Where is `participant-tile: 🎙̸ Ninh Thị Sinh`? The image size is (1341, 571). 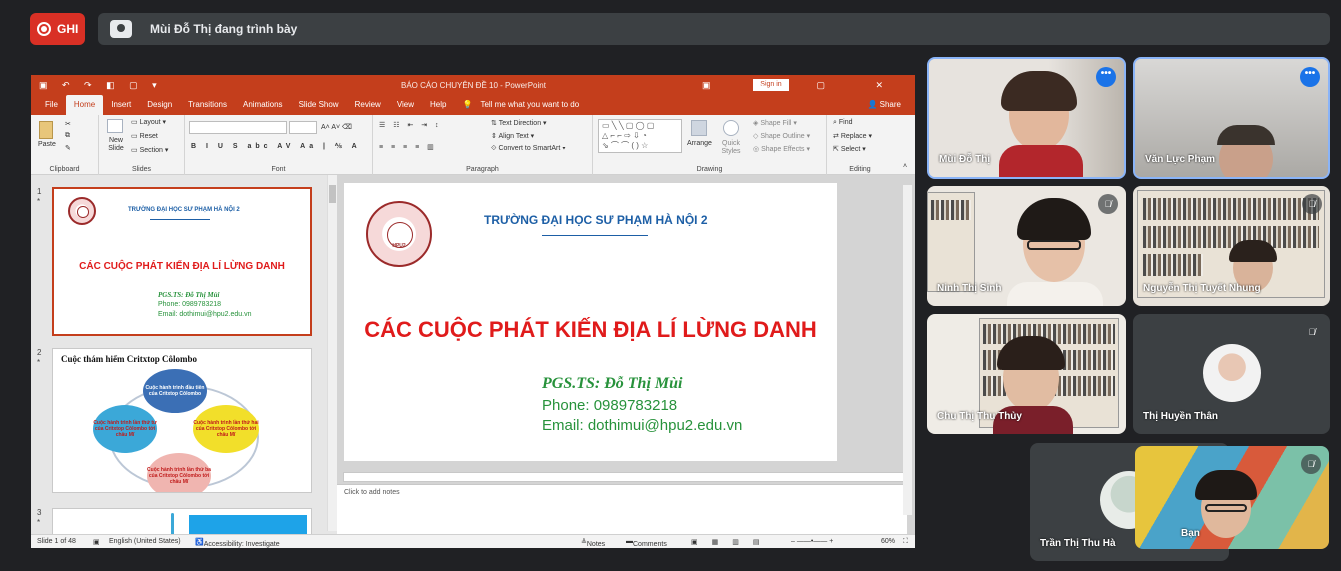 participant-tile: 🎙̸ Ninh Thị Sinh is located at coordinates (1026, 246).